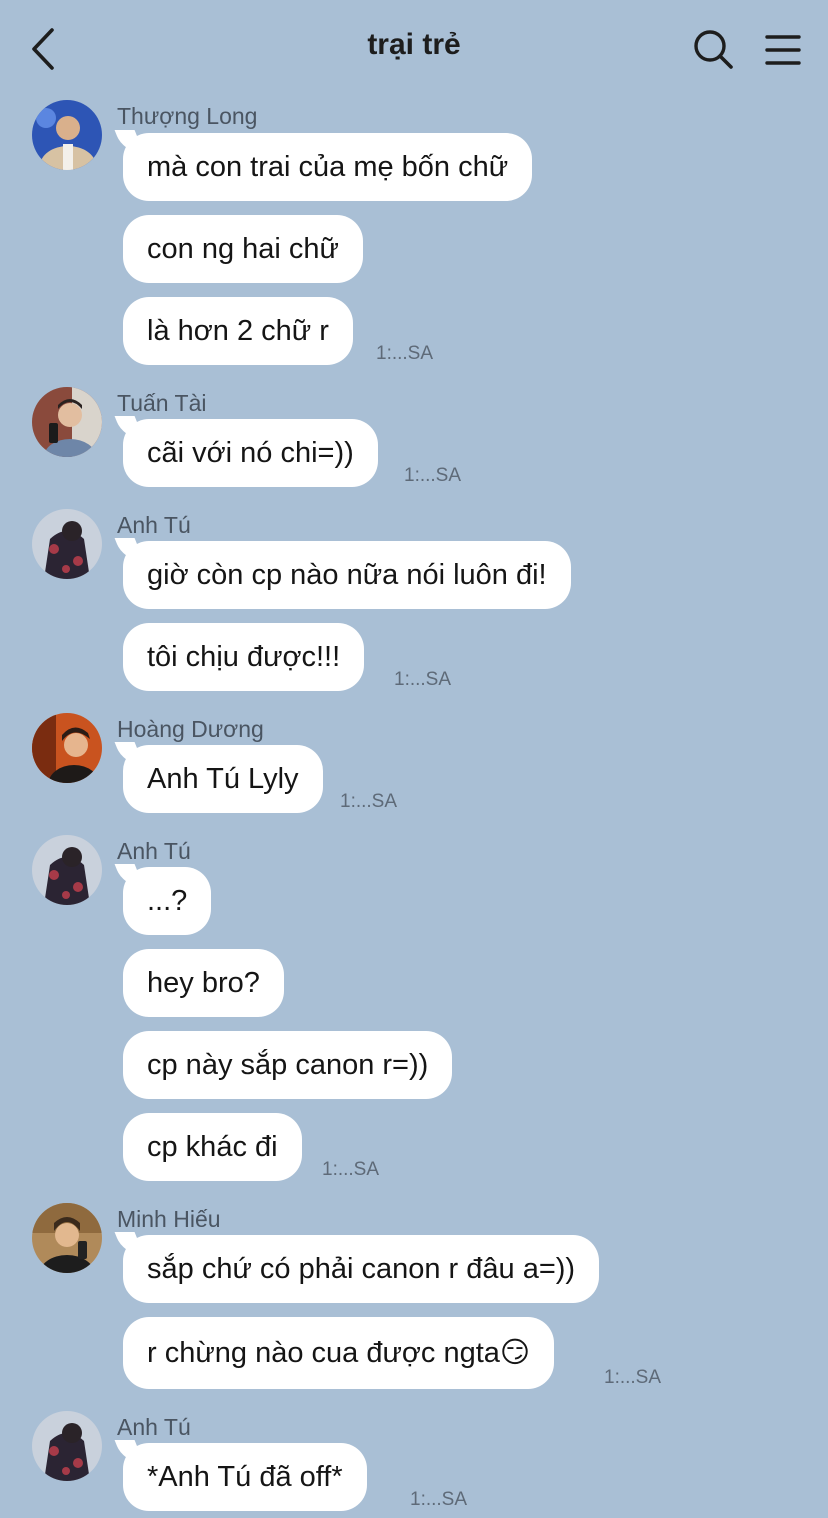 This screenshot has height=1518, width=828. I want to click on sender-name: Hoàng Dương, so click(190, 729).